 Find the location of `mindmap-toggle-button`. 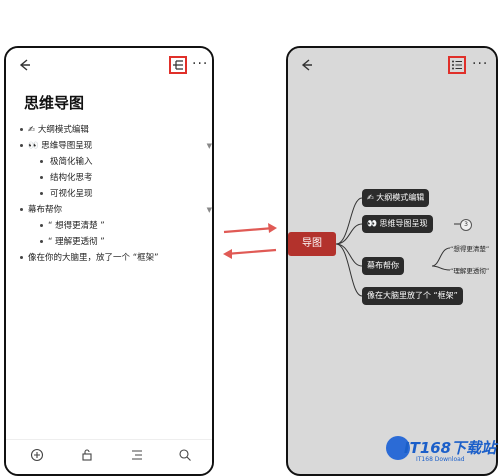

mindmap-toggle-button is located at coordinates (178, 65).